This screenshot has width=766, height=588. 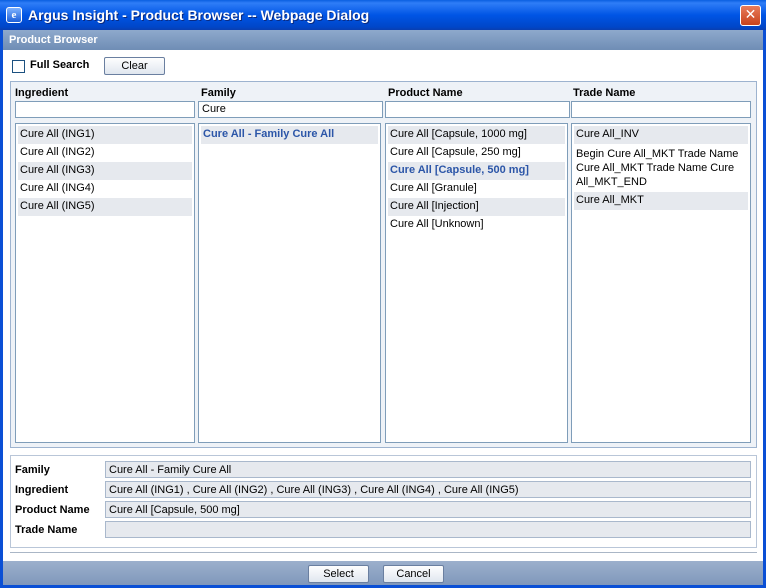 I want to click on summary-family-label: Family, so click(x=32, y=470).